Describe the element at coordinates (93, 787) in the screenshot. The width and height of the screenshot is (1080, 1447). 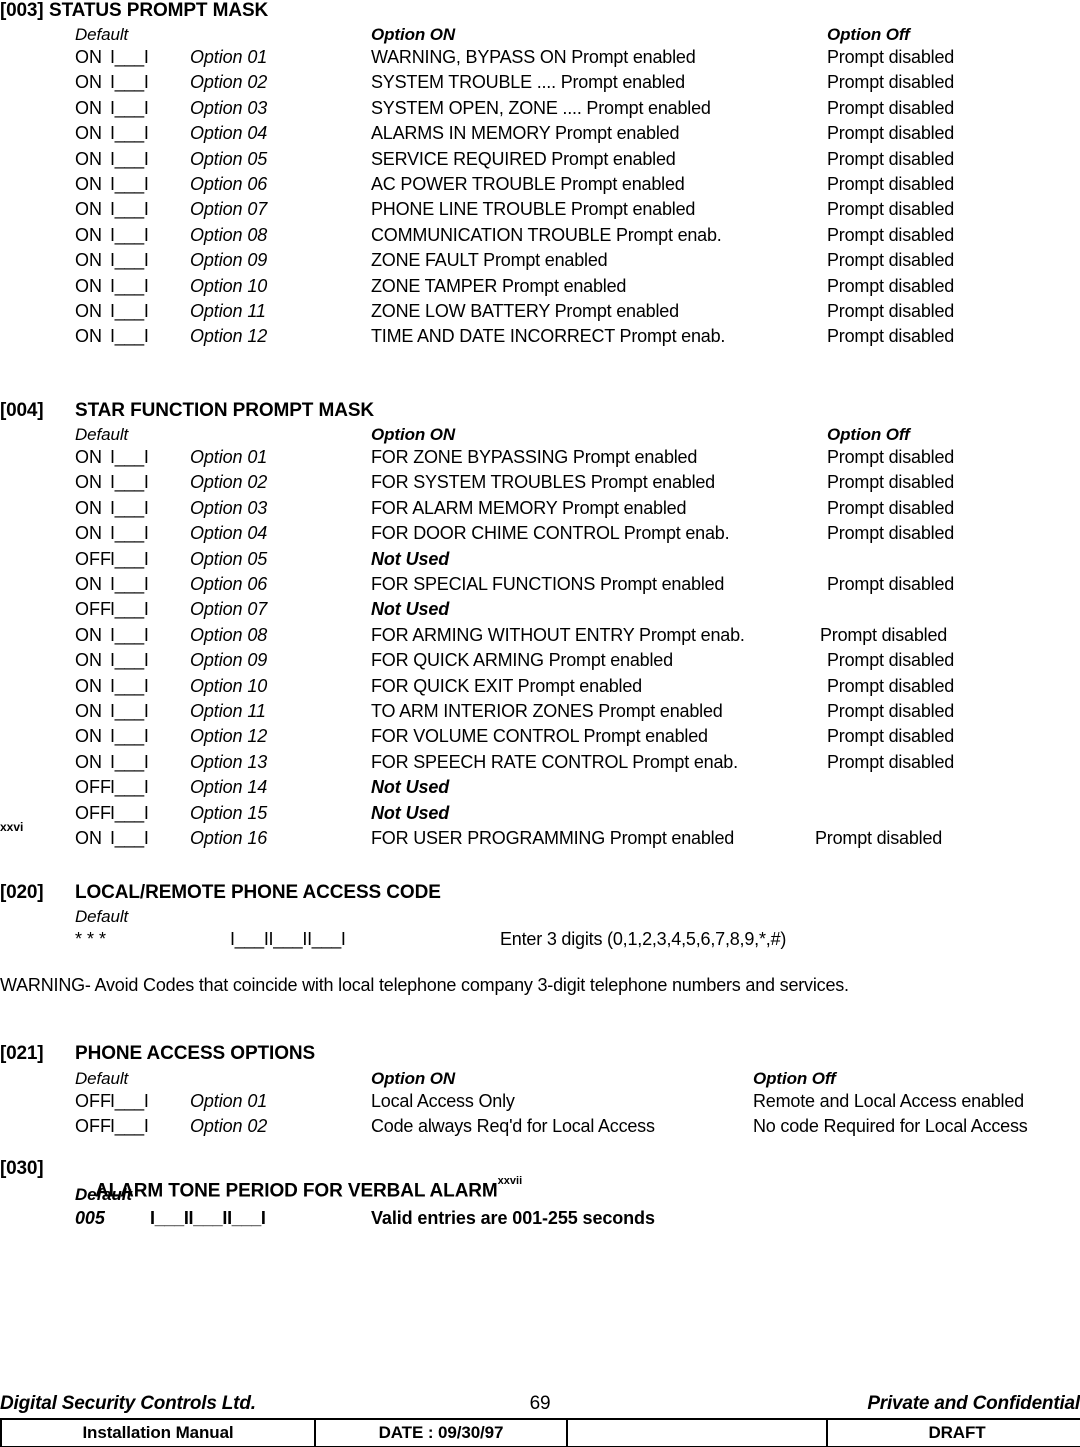
I see `default-state-004-14: OFF` at that location.